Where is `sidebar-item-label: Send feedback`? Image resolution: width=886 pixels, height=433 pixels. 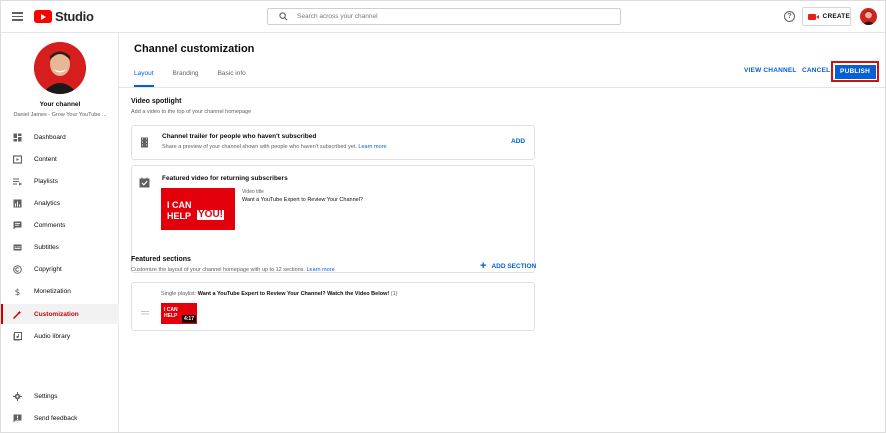
sidebar-item-label: Send feedback is located at coordinates (56, 418).